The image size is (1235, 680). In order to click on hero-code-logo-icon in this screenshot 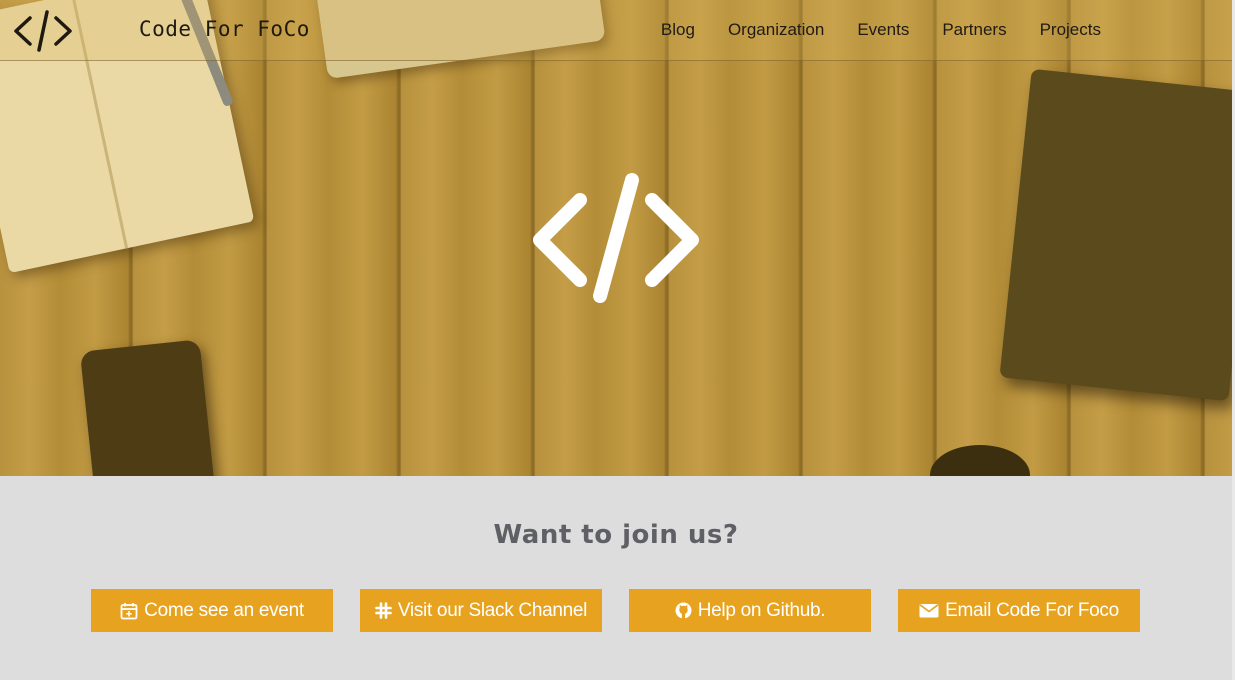, I will do `click(616, 238)`.